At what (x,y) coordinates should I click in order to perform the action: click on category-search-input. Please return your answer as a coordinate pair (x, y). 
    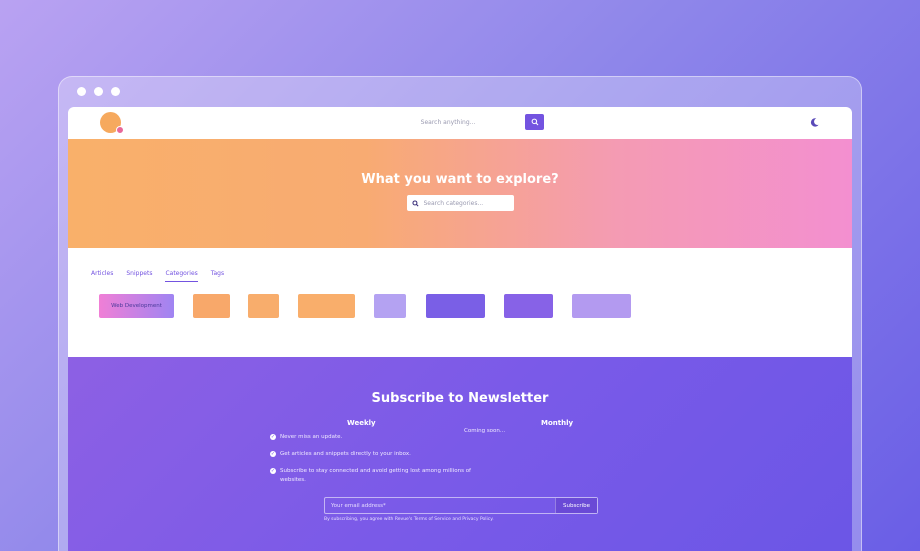
    Looking at the image, I should click on (467, 203).